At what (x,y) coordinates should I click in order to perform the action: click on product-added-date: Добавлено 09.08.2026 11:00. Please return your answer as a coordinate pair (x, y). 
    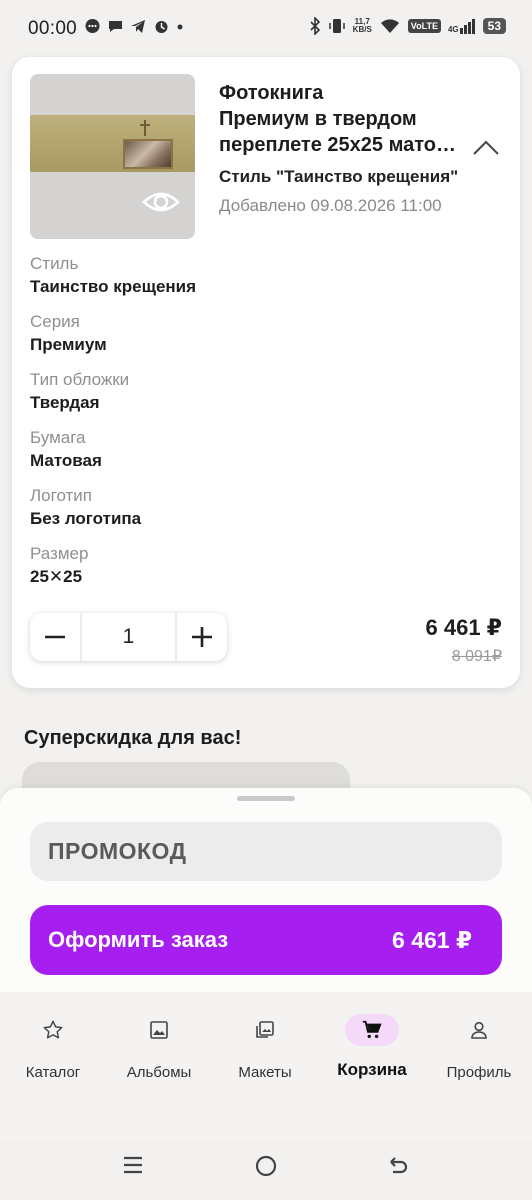
    Looking at the image, I should click on (330, 205).